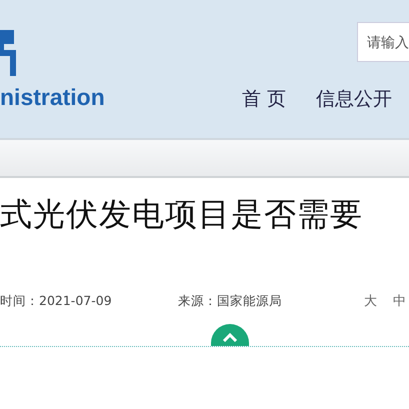  I want to click on nav-link: 信息公开, so click(354, 99).